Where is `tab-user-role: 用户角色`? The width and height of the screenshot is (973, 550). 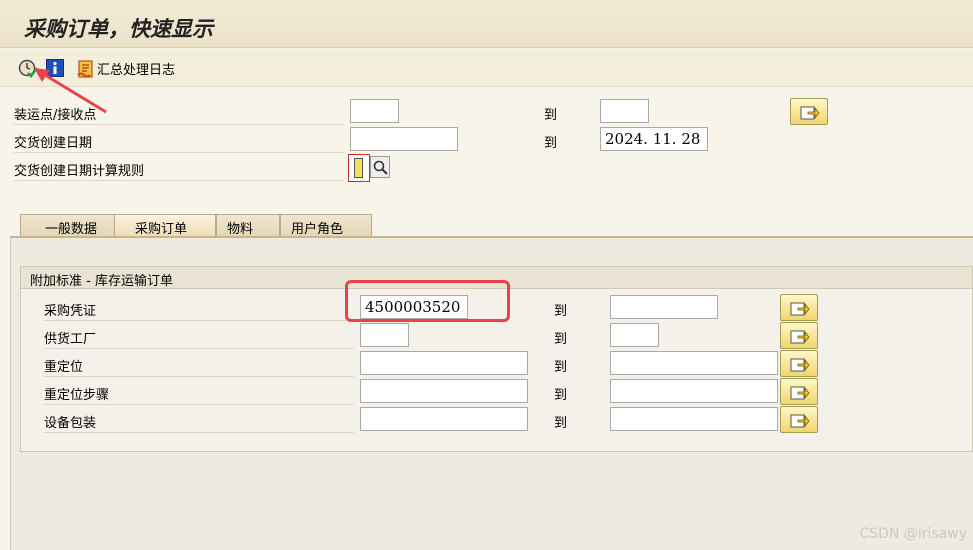
tab-user-role: 用户角色 is located at coordinates (326, 226).